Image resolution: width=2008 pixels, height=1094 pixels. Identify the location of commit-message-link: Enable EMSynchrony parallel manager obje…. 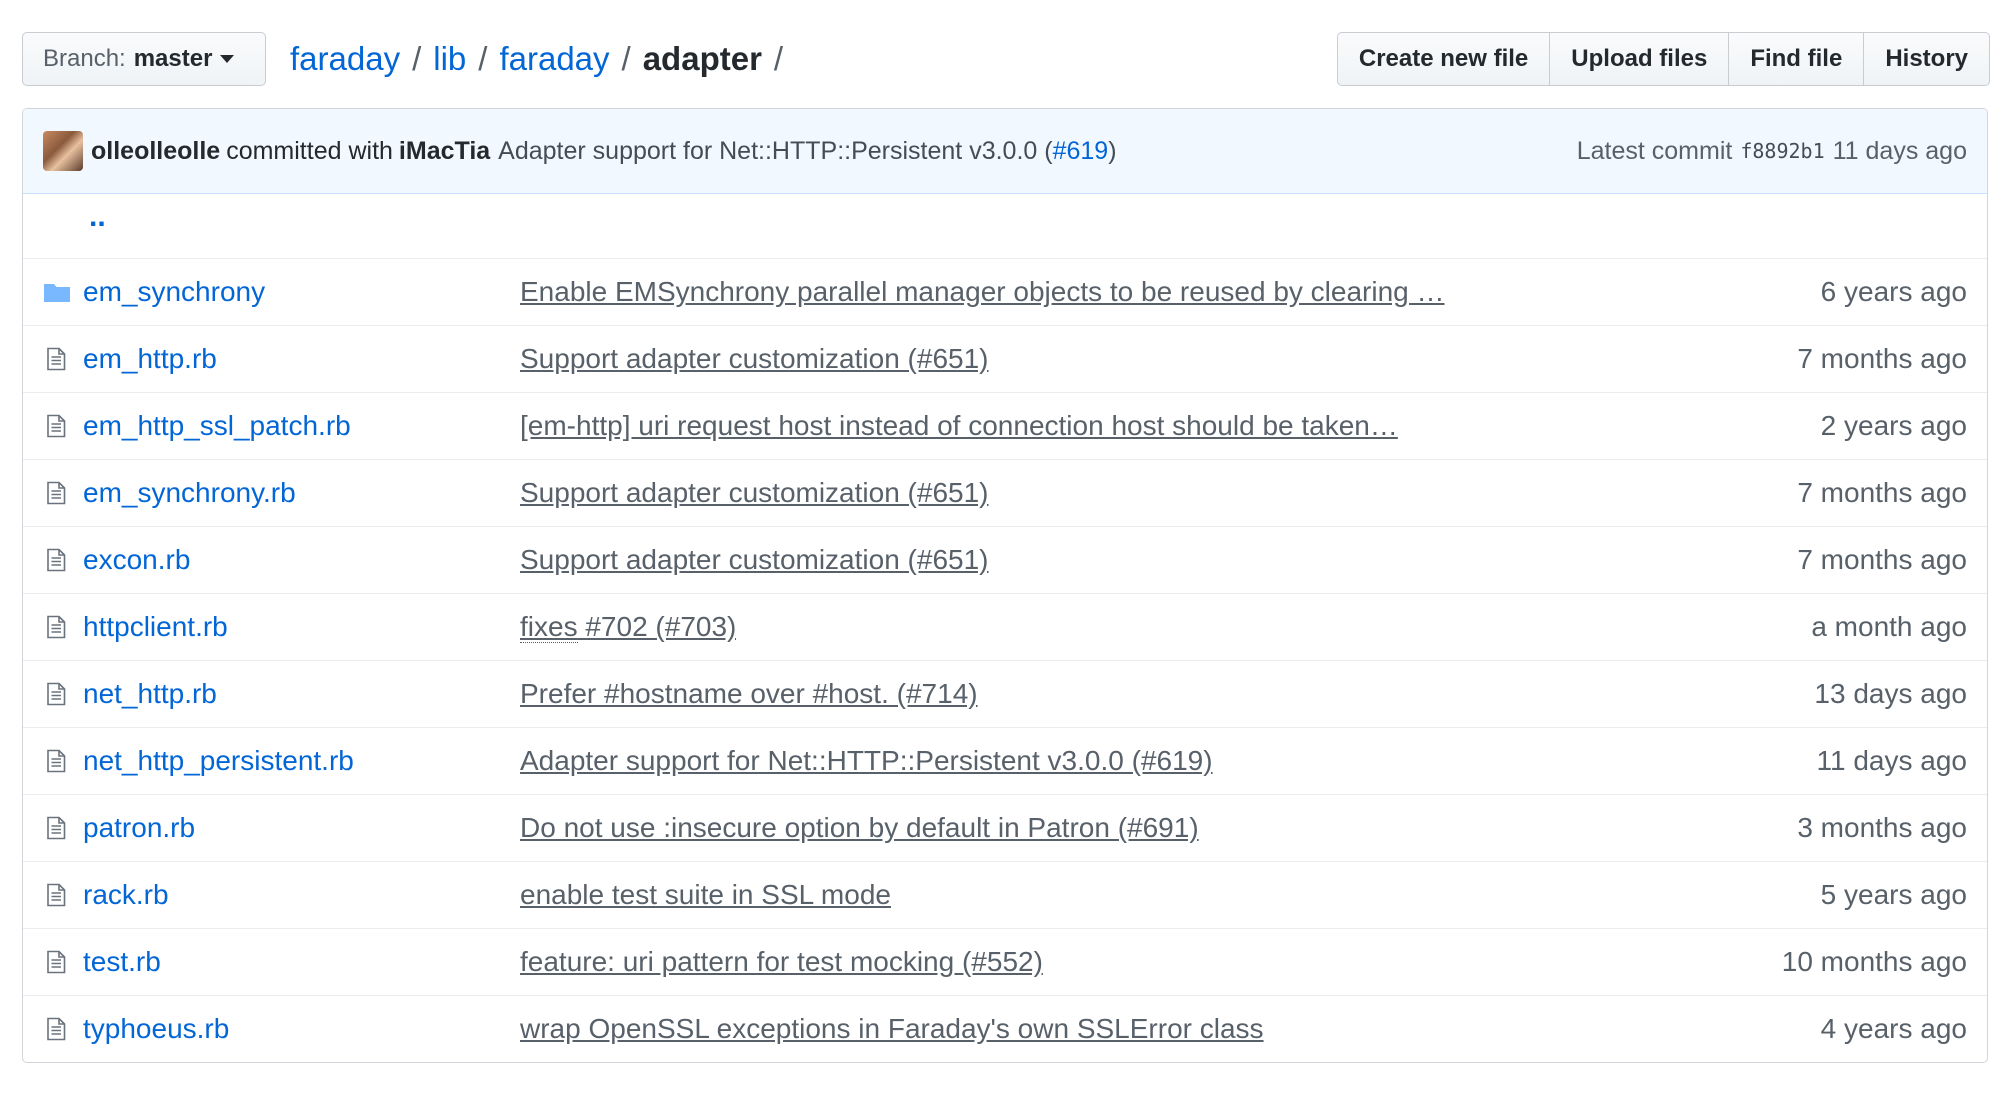
(982, 292).